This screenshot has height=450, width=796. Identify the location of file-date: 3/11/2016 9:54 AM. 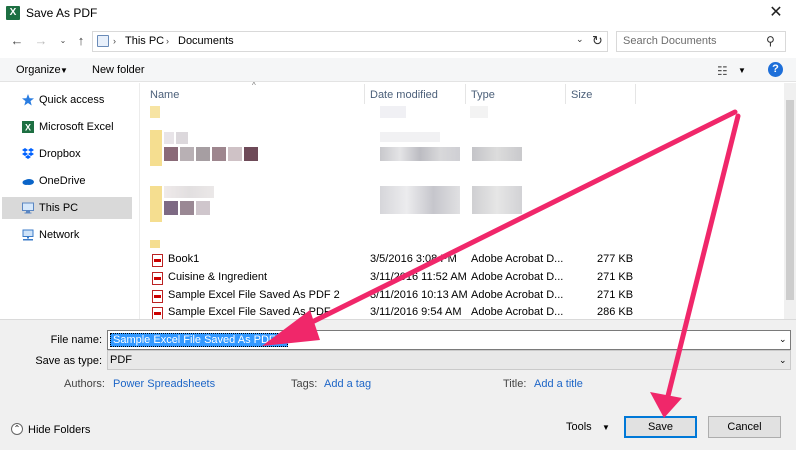
(416, 312).